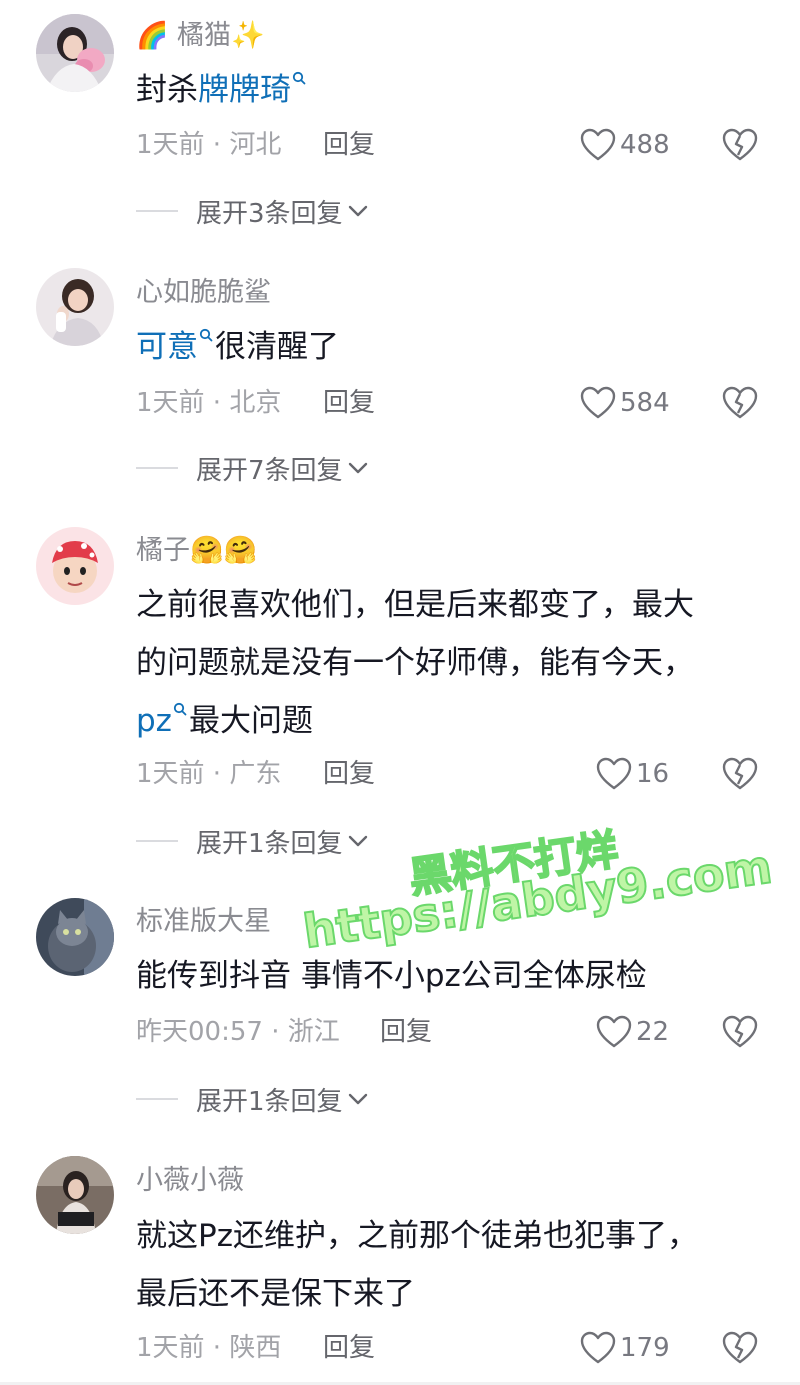 Image resolution: width=800 pixels, height=1385 pixels. Describe the element at coordinates (154, 721) in the screenshot. I see `hashtag-link-text: pz` at that location.